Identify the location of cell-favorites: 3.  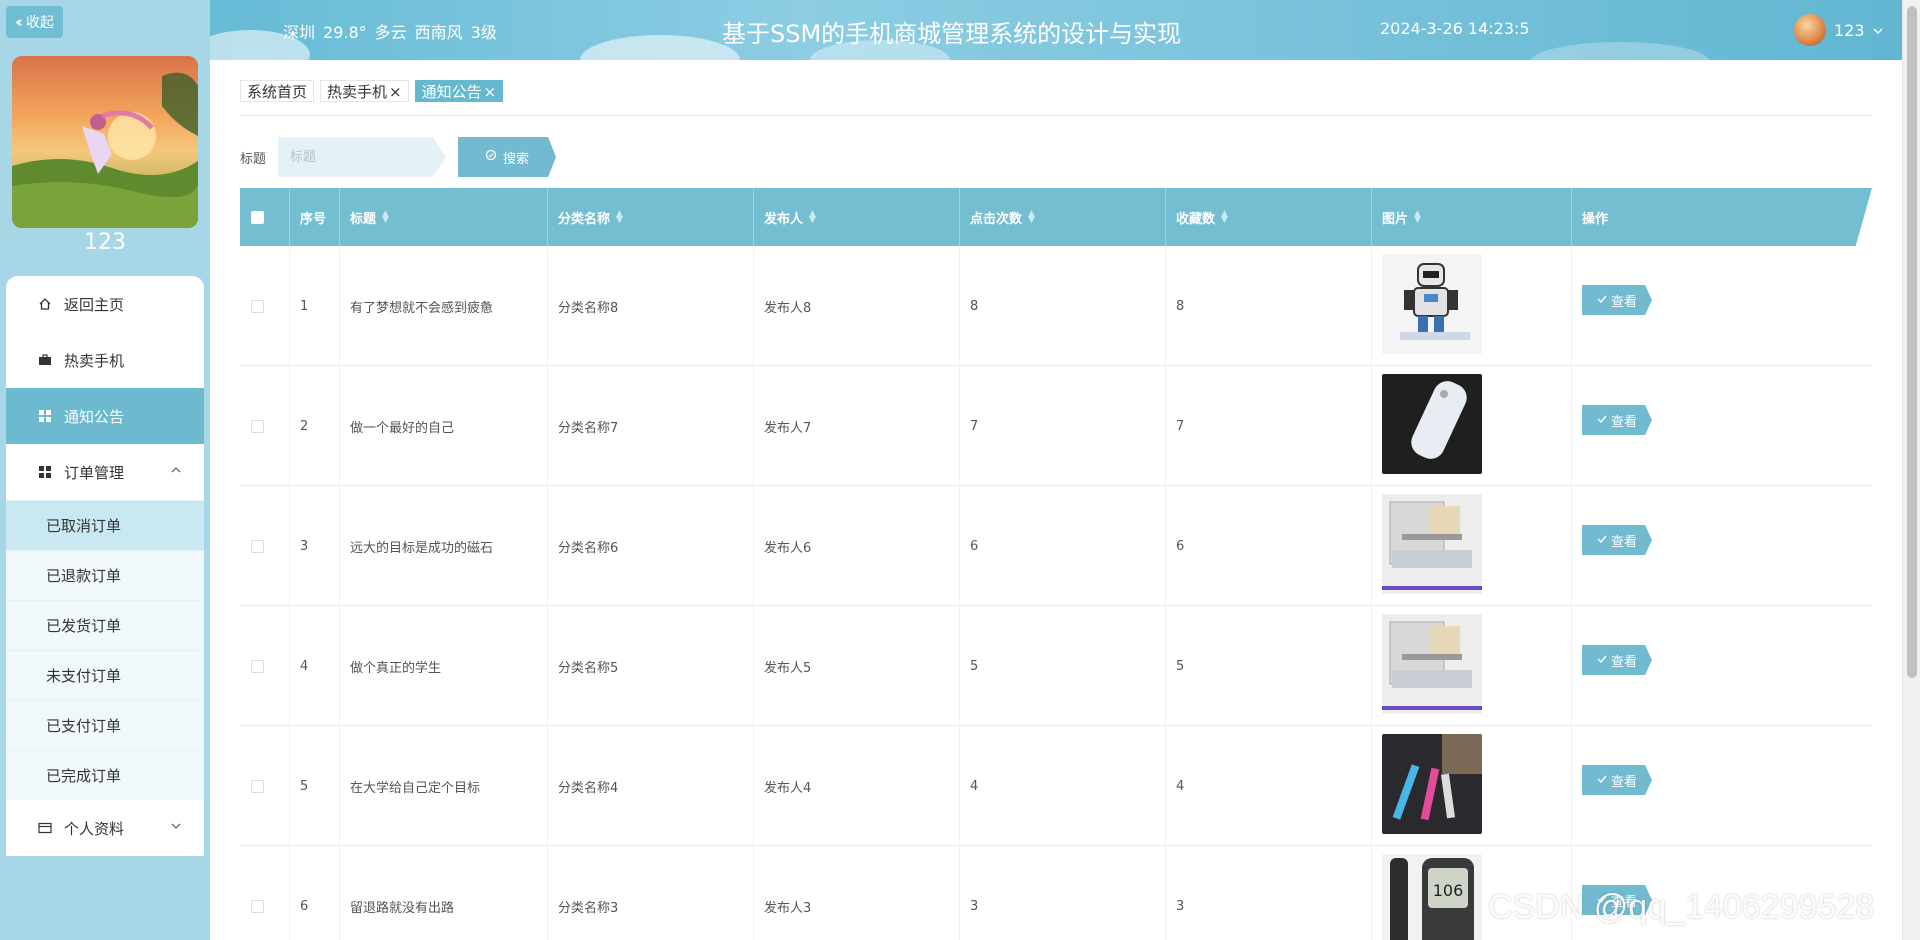
(1269, 893).